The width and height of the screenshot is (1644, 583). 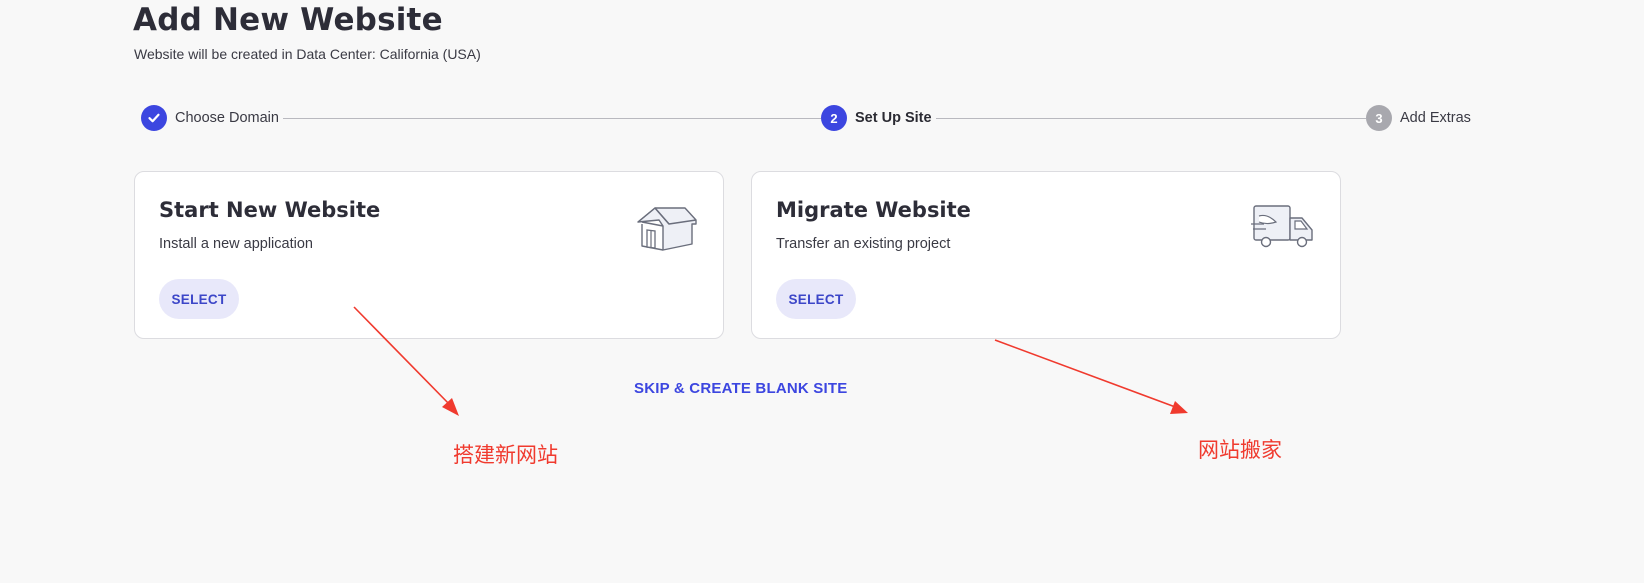 I want to click on check-icon, so click(x=154, y=118).